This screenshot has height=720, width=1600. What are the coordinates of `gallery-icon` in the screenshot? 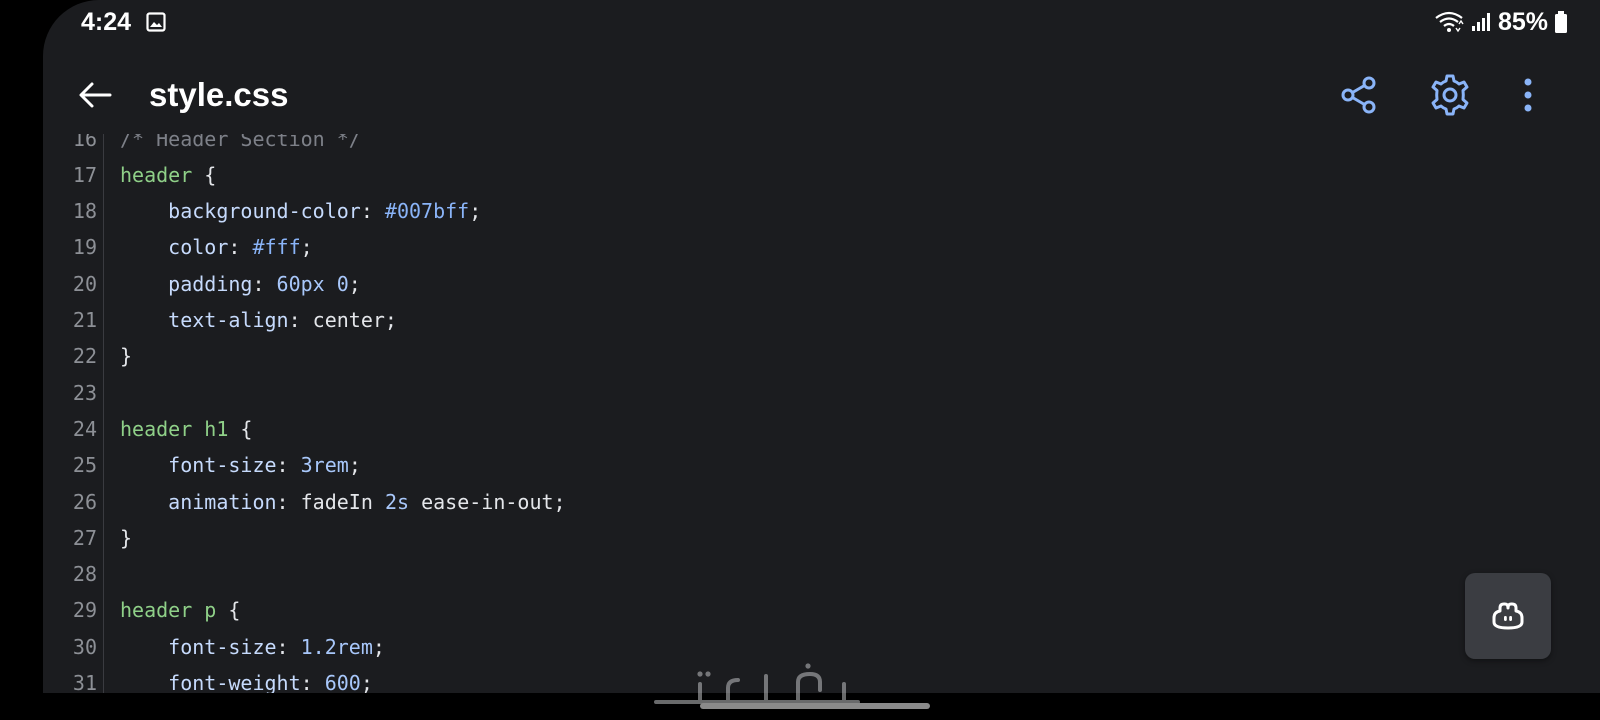 It's located at (156, 22).